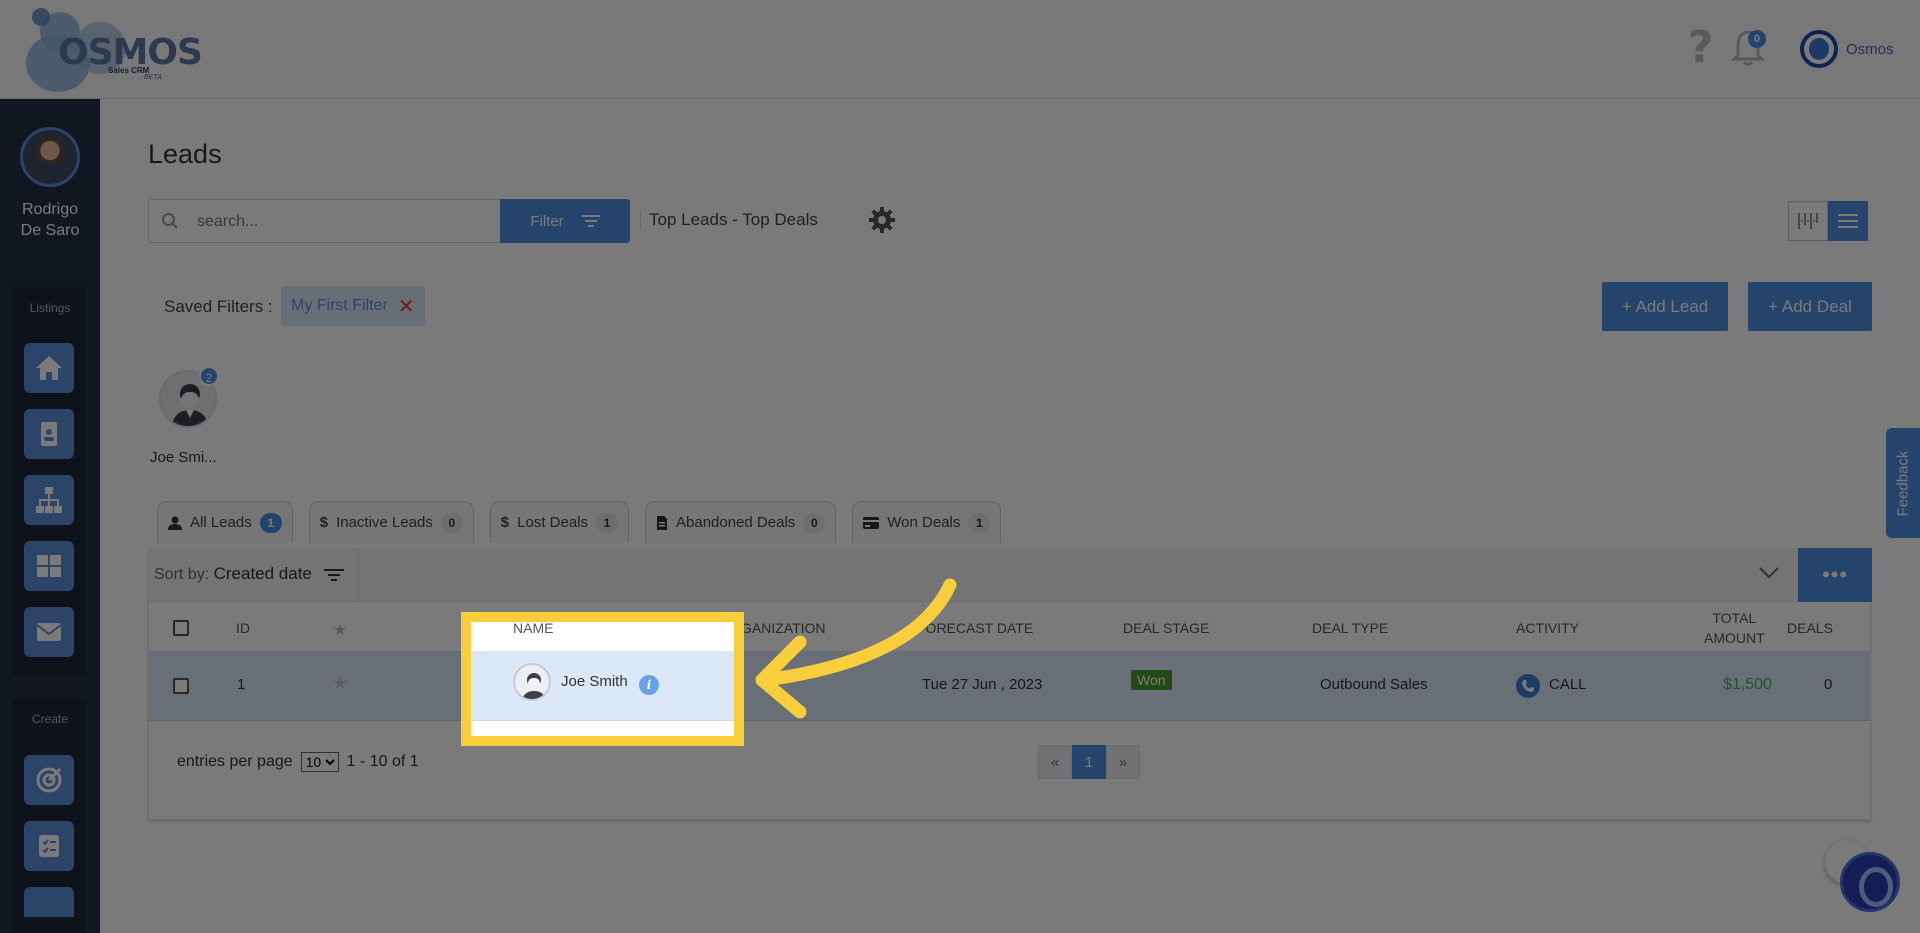 This screenshot has height=933, width=1920. I want to click on sidebar-item-create-target, so click(49, 780).